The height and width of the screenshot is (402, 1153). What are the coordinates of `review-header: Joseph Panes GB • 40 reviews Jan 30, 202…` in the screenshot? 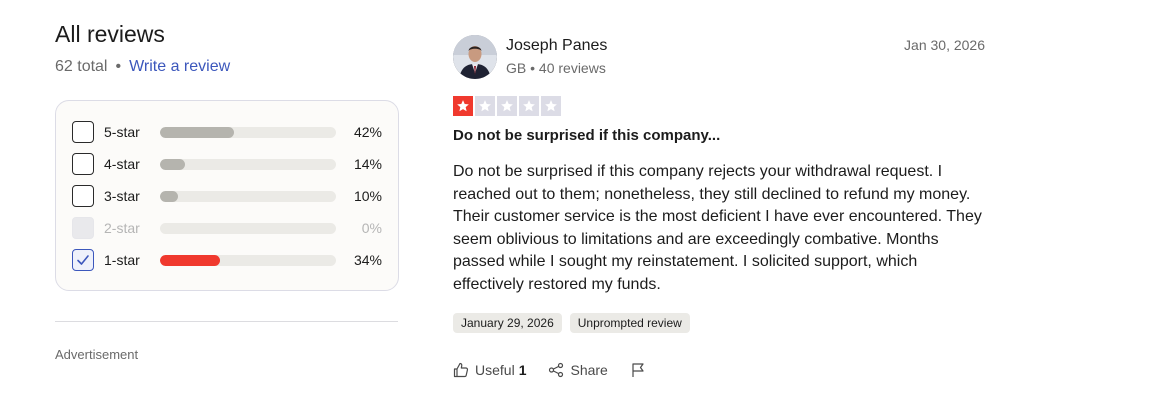 It's located at (719, 57).